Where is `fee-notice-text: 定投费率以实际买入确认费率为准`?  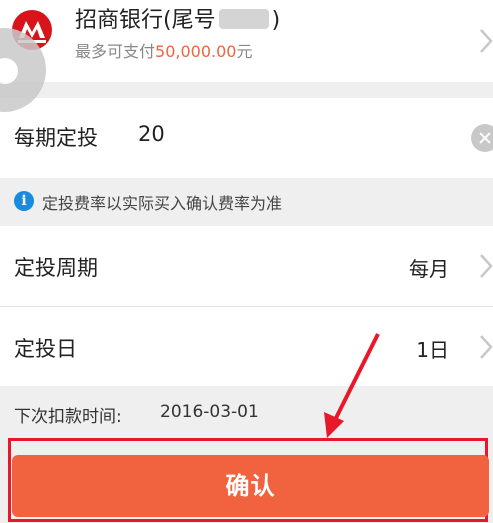
fee-notice-text: 定投费率以实际买入确认费率为准 is located at coordinates (162, 203).